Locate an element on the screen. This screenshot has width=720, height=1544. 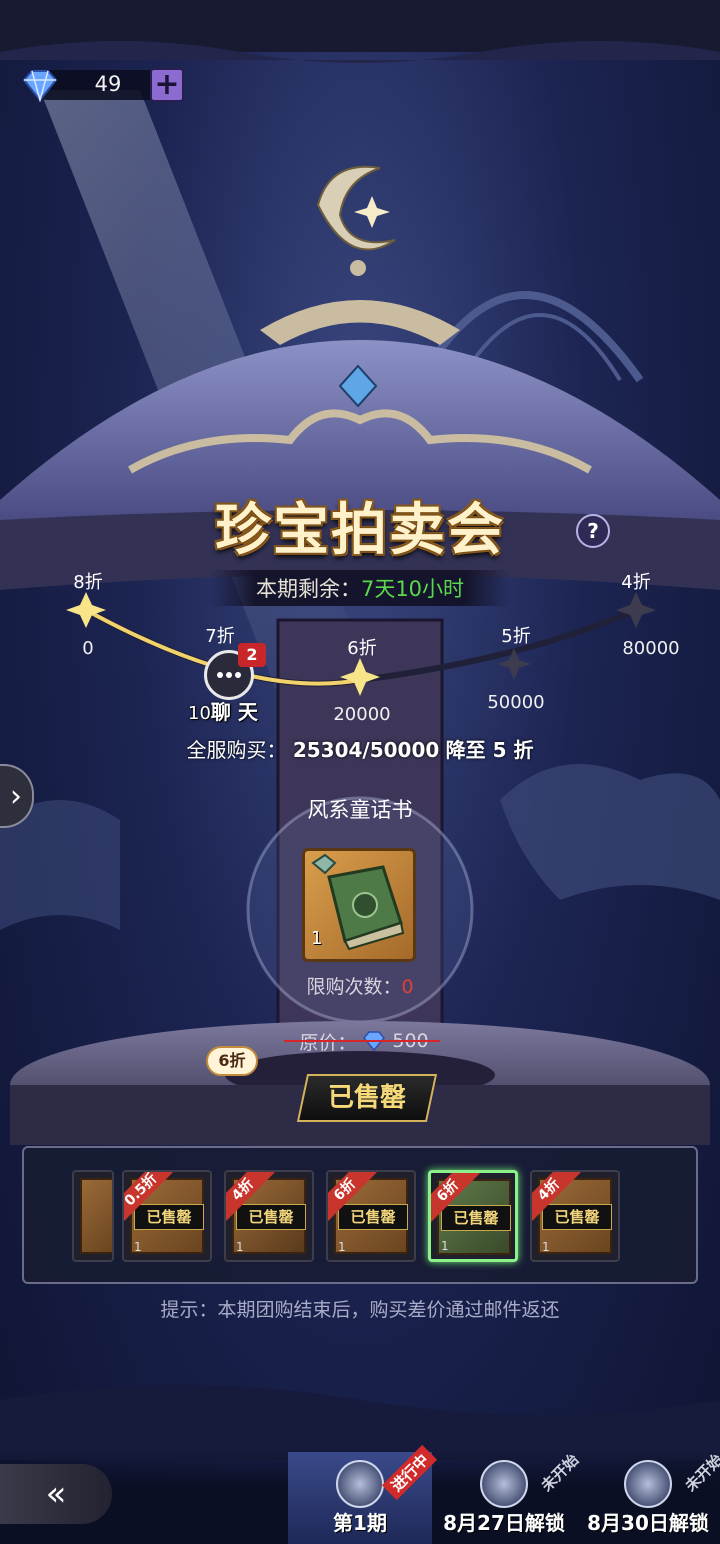
chat-unread-badge: 2 is located at coordinates (252, 655).